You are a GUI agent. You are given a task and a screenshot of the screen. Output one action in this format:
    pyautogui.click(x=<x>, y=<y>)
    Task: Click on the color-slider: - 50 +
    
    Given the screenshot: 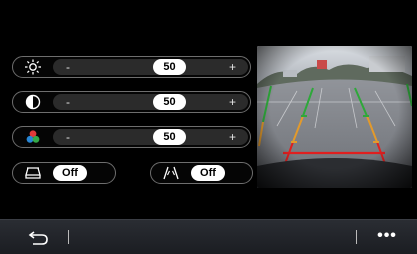 What is the action you would take?
    pyautogui.click(x=150, y=137)
    